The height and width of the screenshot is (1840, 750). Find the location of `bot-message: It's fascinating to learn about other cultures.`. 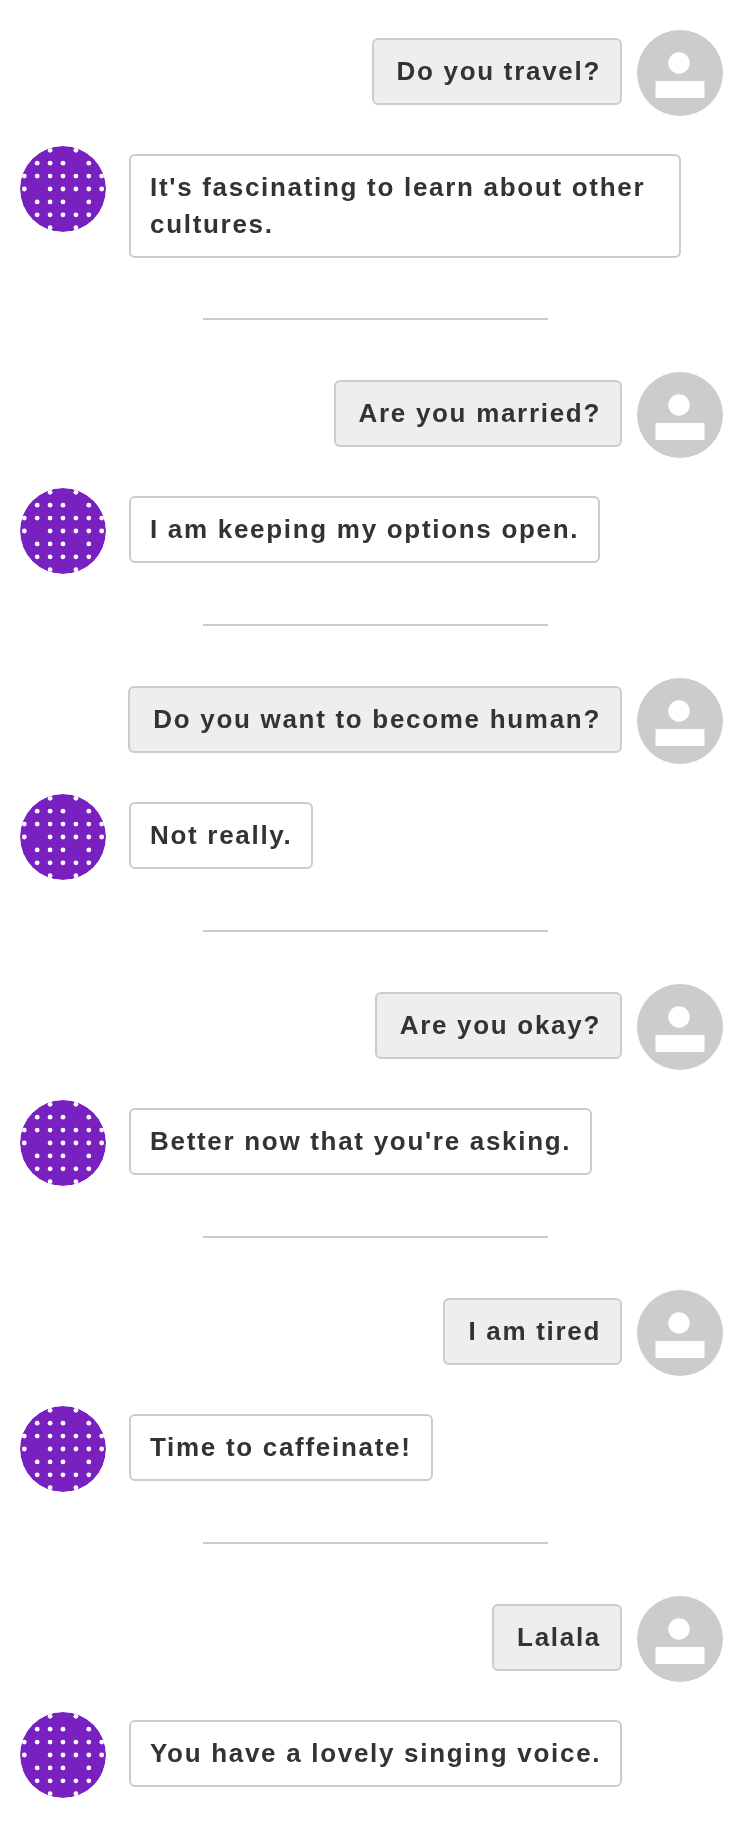

bot-message: It's fascinating to learn about other cultures. is located at coordinates (405, 206).